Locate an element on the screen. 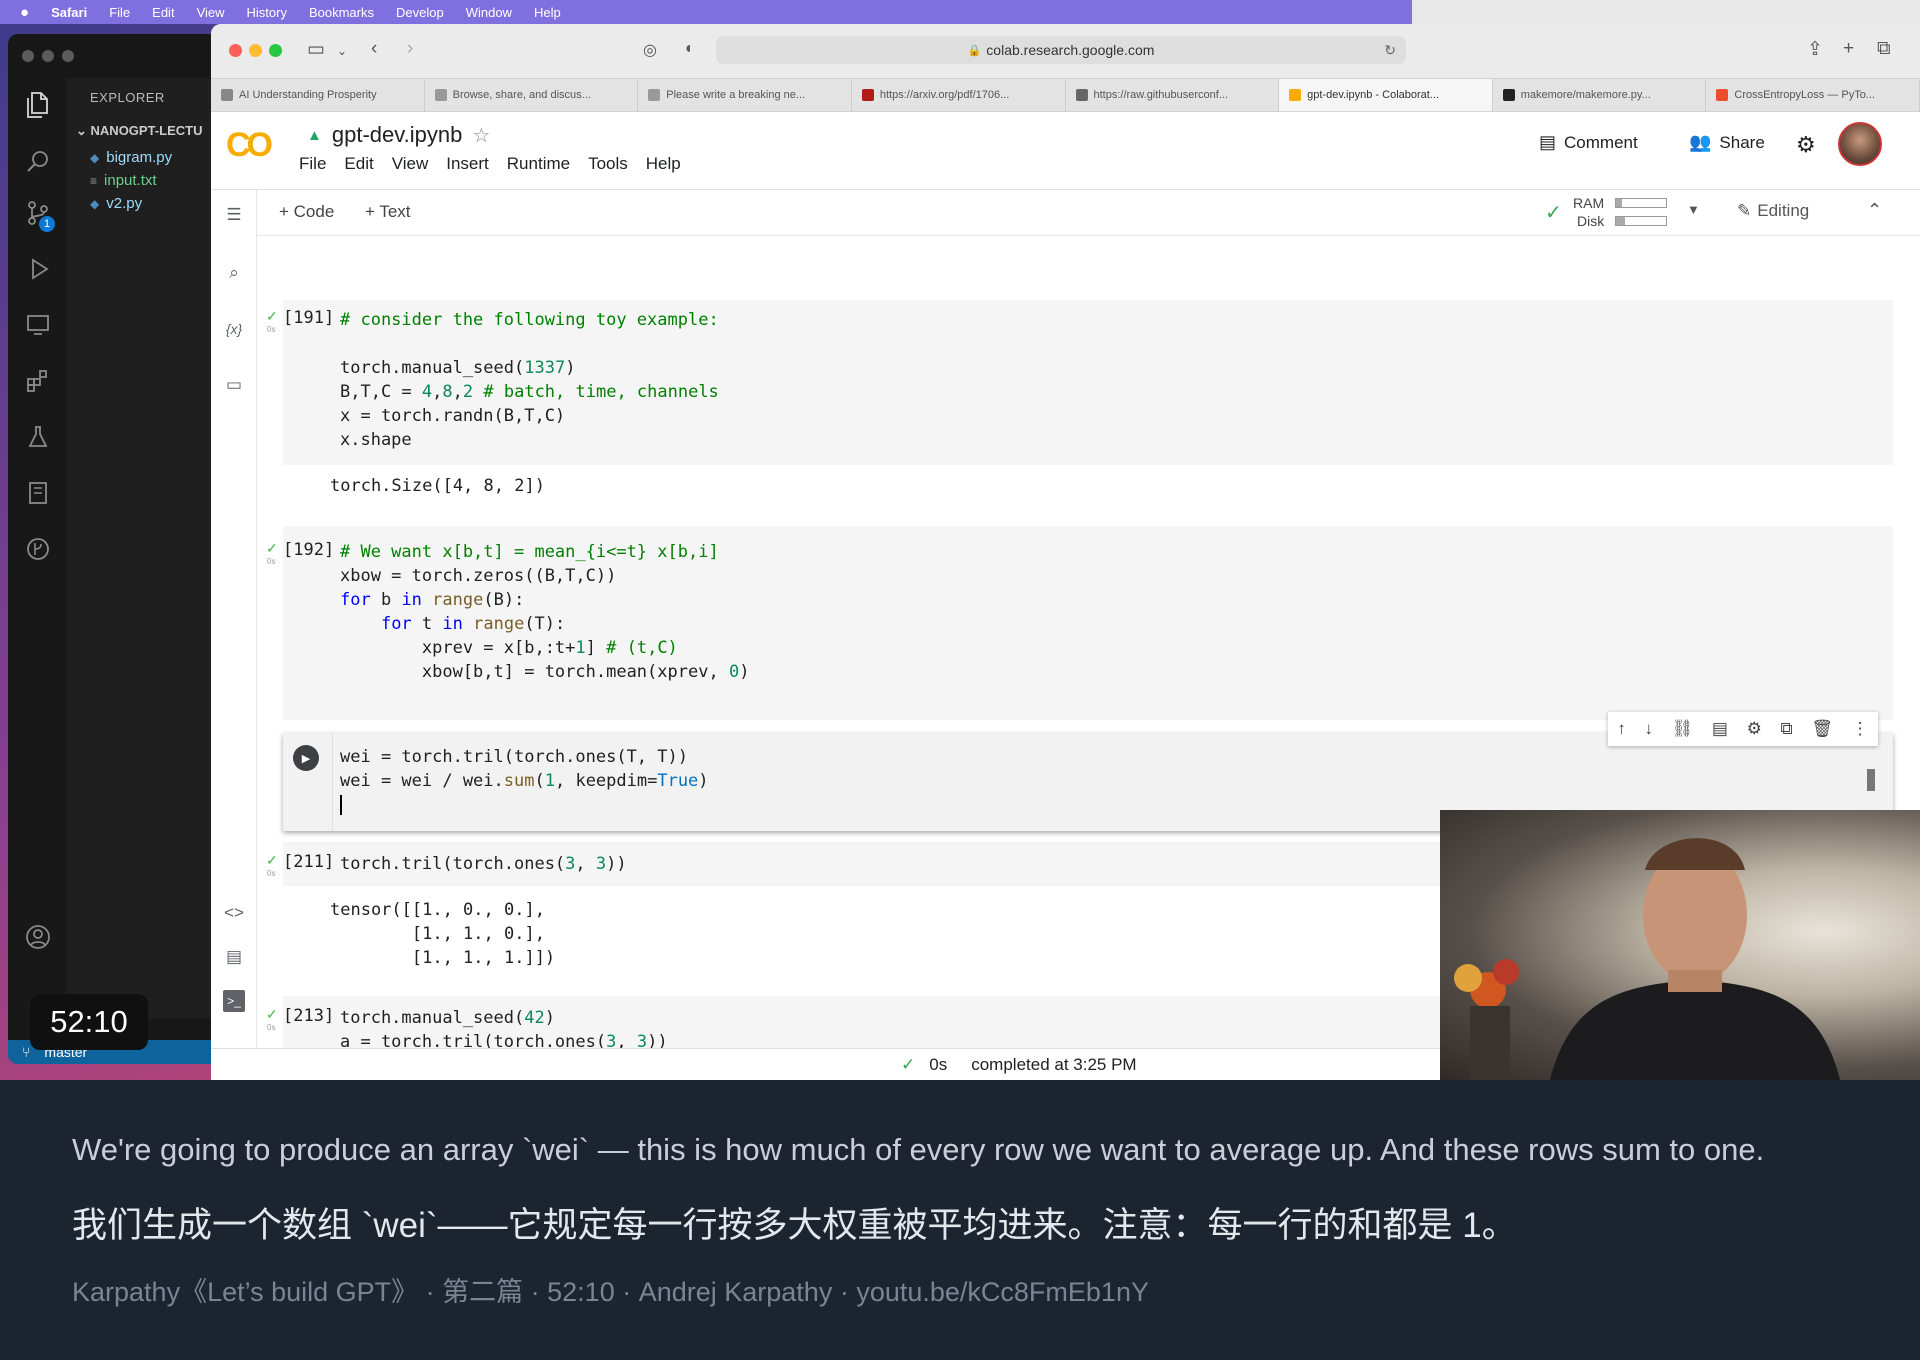 Image resolution: width=1920 pixels, height=1360 pixels. menu-help: Help is located at coordinates (663, 164).